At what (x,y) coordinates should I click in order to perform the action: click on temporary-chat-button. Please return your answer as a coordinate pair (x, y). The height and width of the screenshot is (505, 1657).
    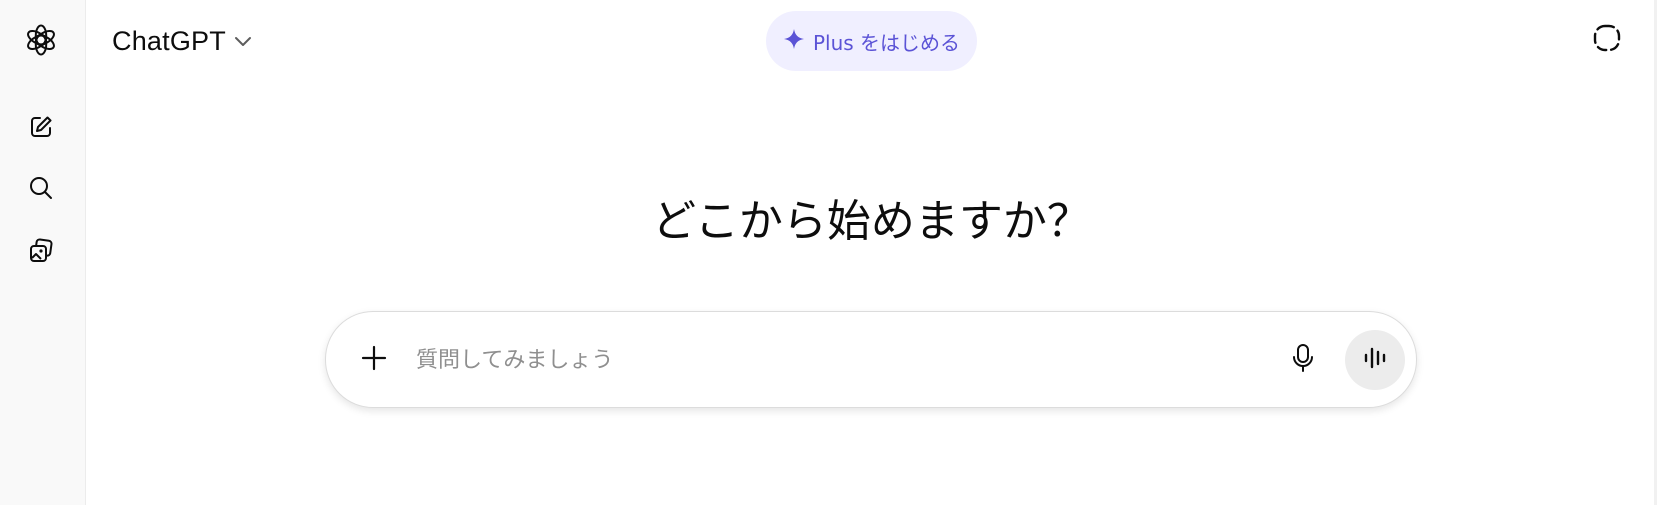
    Looking at the image, I should click on (1607, 40).